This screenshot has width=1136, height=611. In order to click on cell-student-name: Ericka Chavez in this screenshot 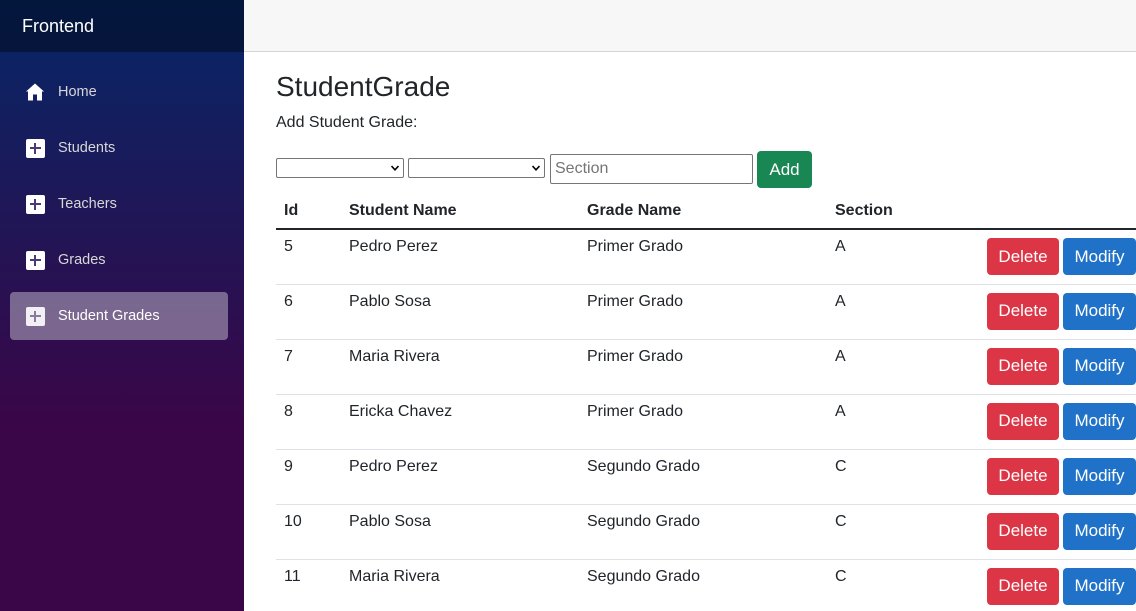, I will do `click(460, 422)`.